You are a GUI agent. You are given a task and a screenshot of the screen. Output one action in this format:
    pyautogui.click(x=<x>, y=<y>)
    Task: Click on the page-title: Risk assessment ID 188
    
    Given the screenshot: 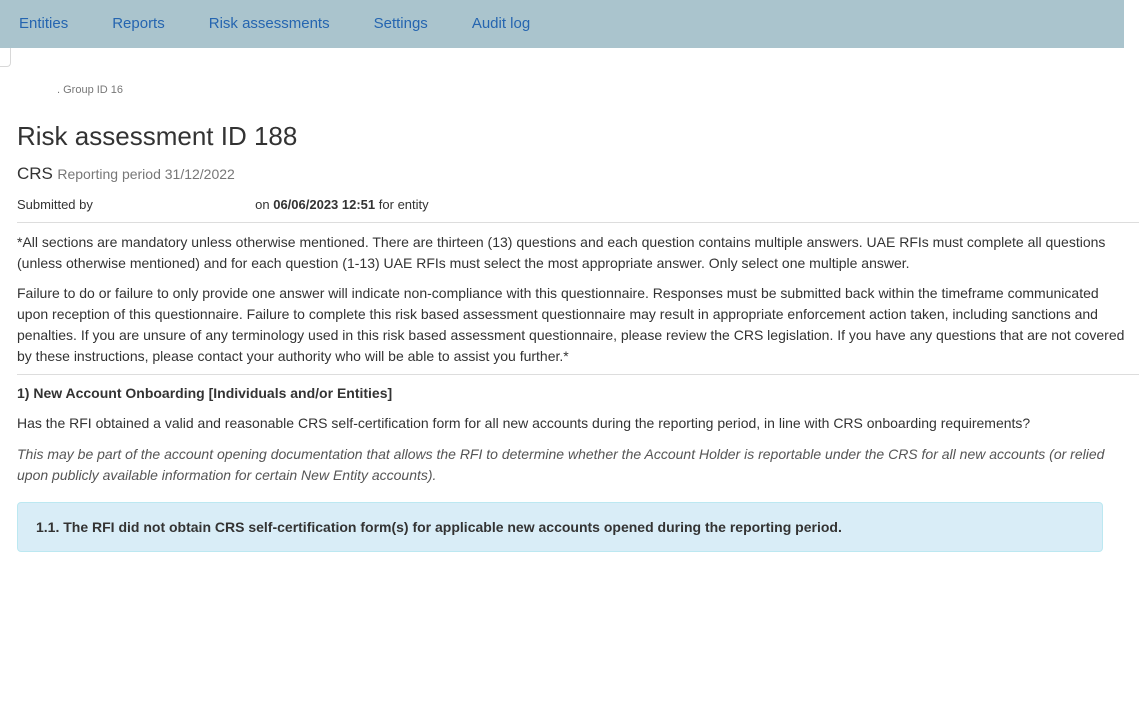 What is the action you would take?
    pyautogui.click(x=157, y=136)
    